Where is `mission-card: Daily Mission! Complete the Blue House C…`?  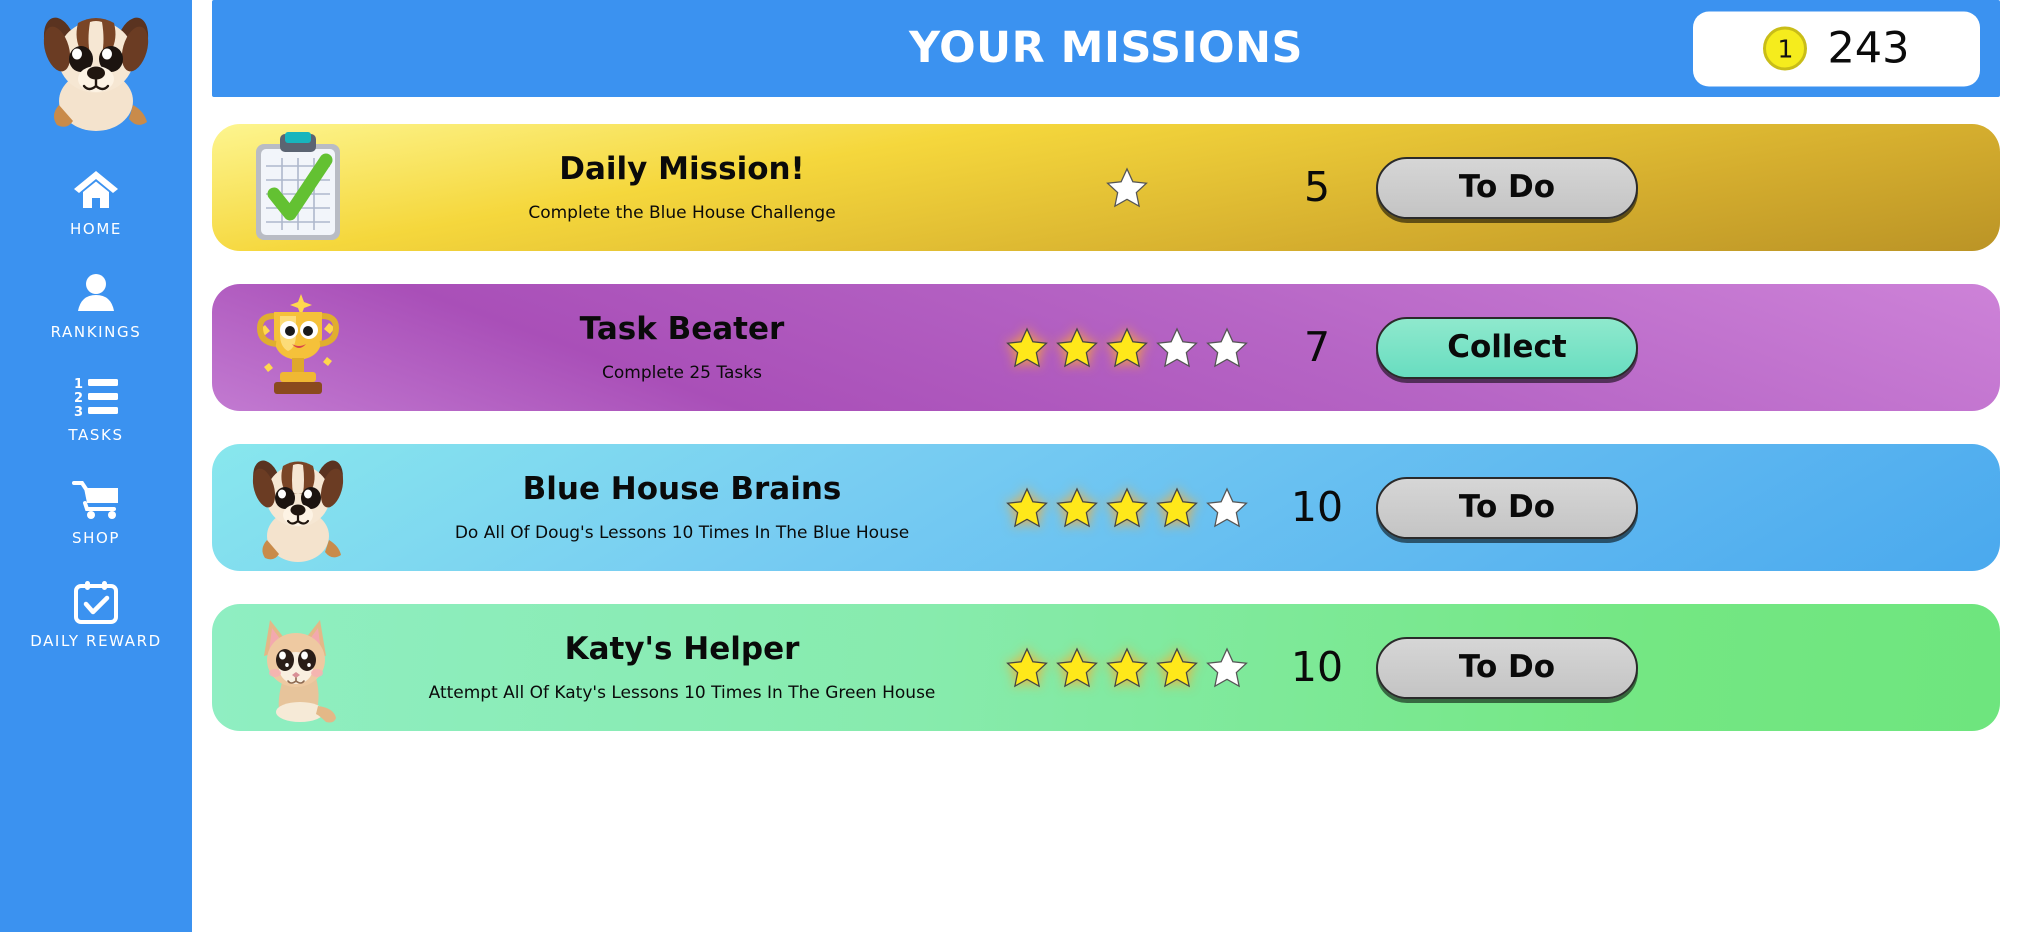 mission-card: Daily Mission! Complete the Blue House C… is located at coordinates (1106, 187).